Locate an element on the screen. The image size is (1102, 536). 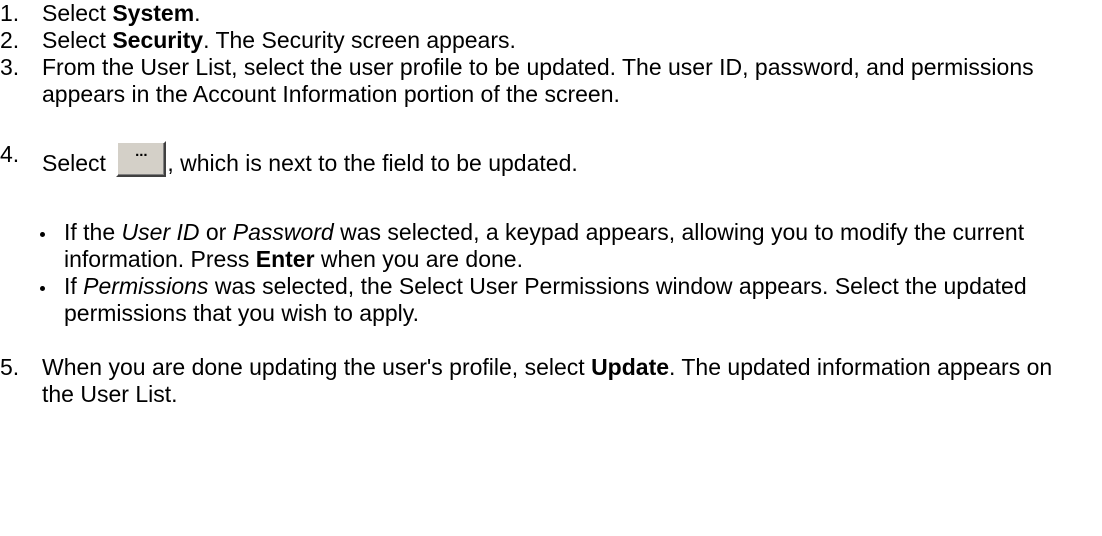
bullet-text-part: If is located at coordinates (74, 286).